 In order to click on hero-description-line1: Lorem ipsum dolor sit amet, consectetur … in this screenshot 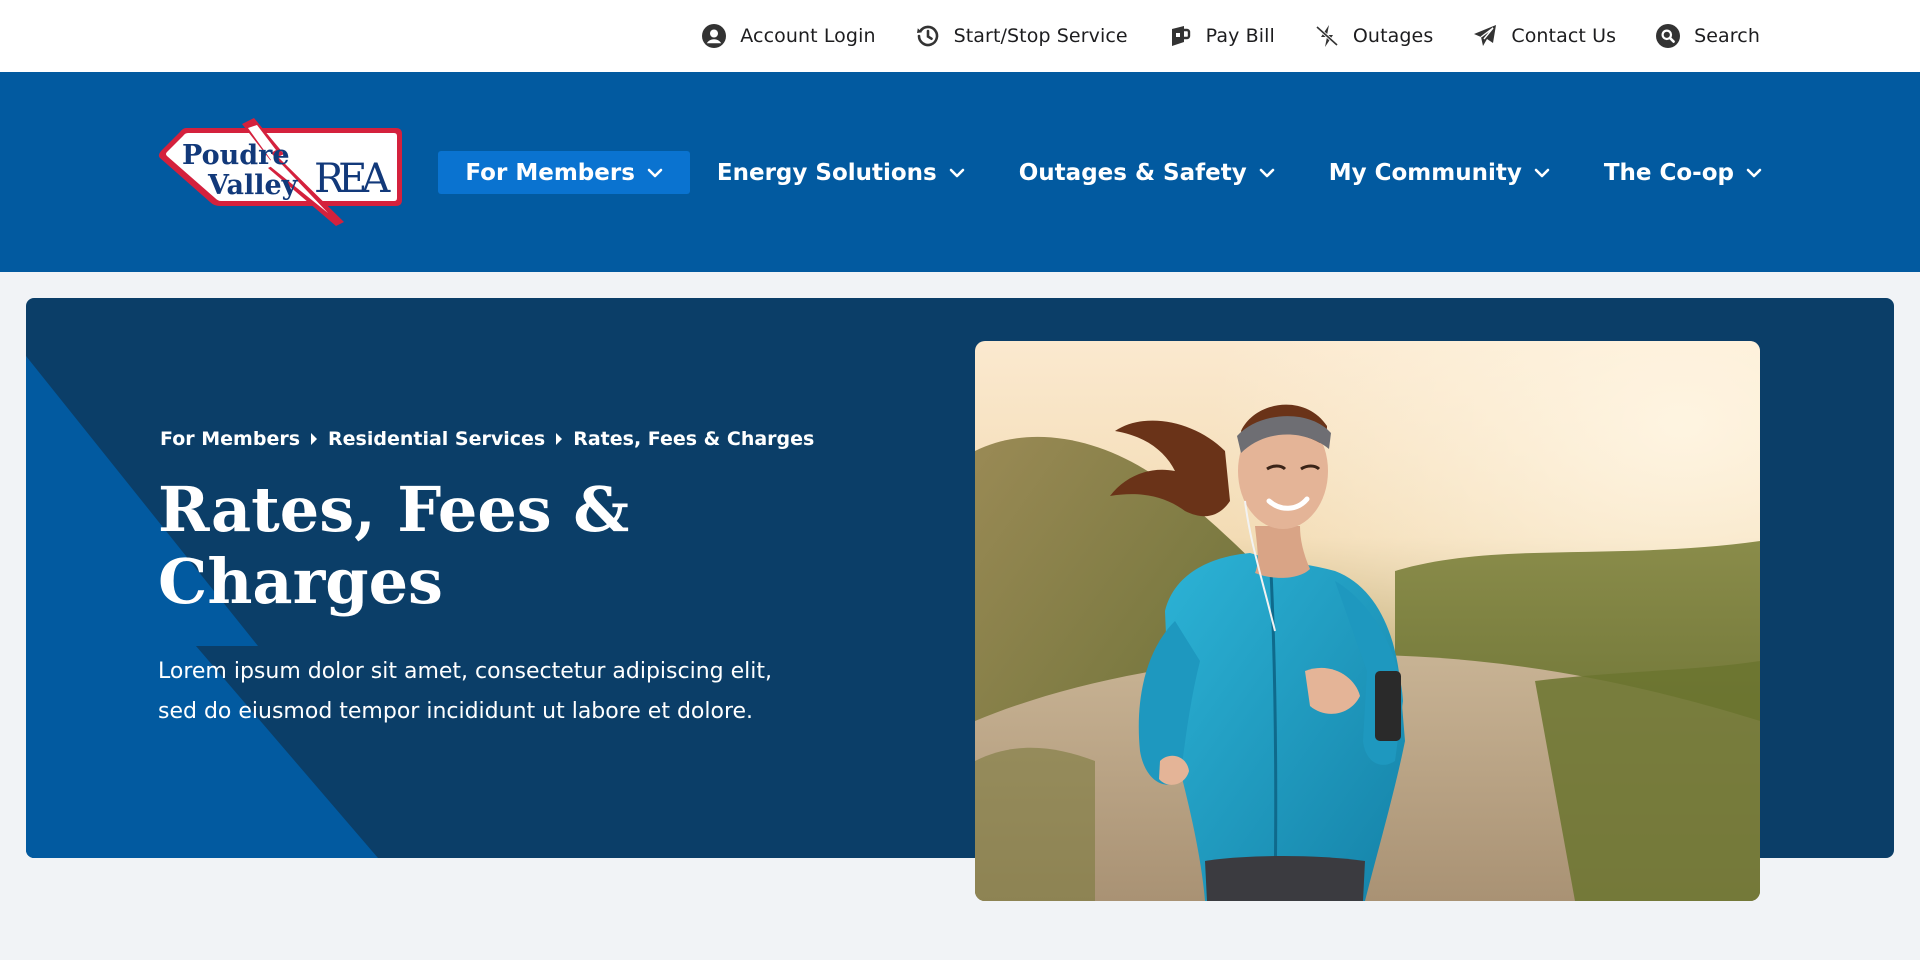, I will do `click(465, 671)`.